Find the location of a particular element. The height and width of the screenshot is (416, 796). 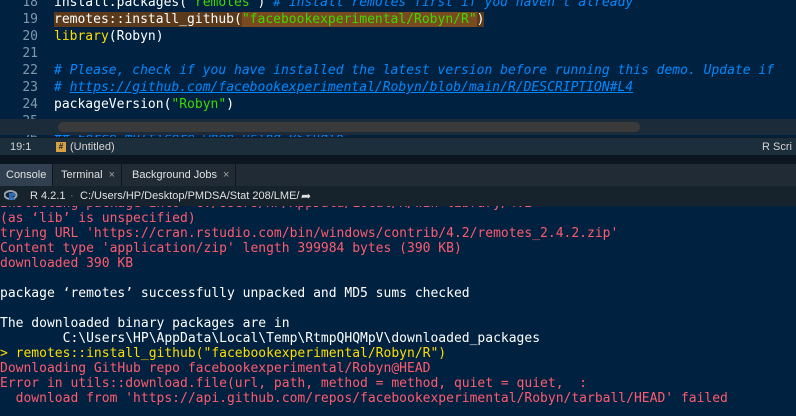

line-code: library(Robyn) is located at coordinates (109, 36).